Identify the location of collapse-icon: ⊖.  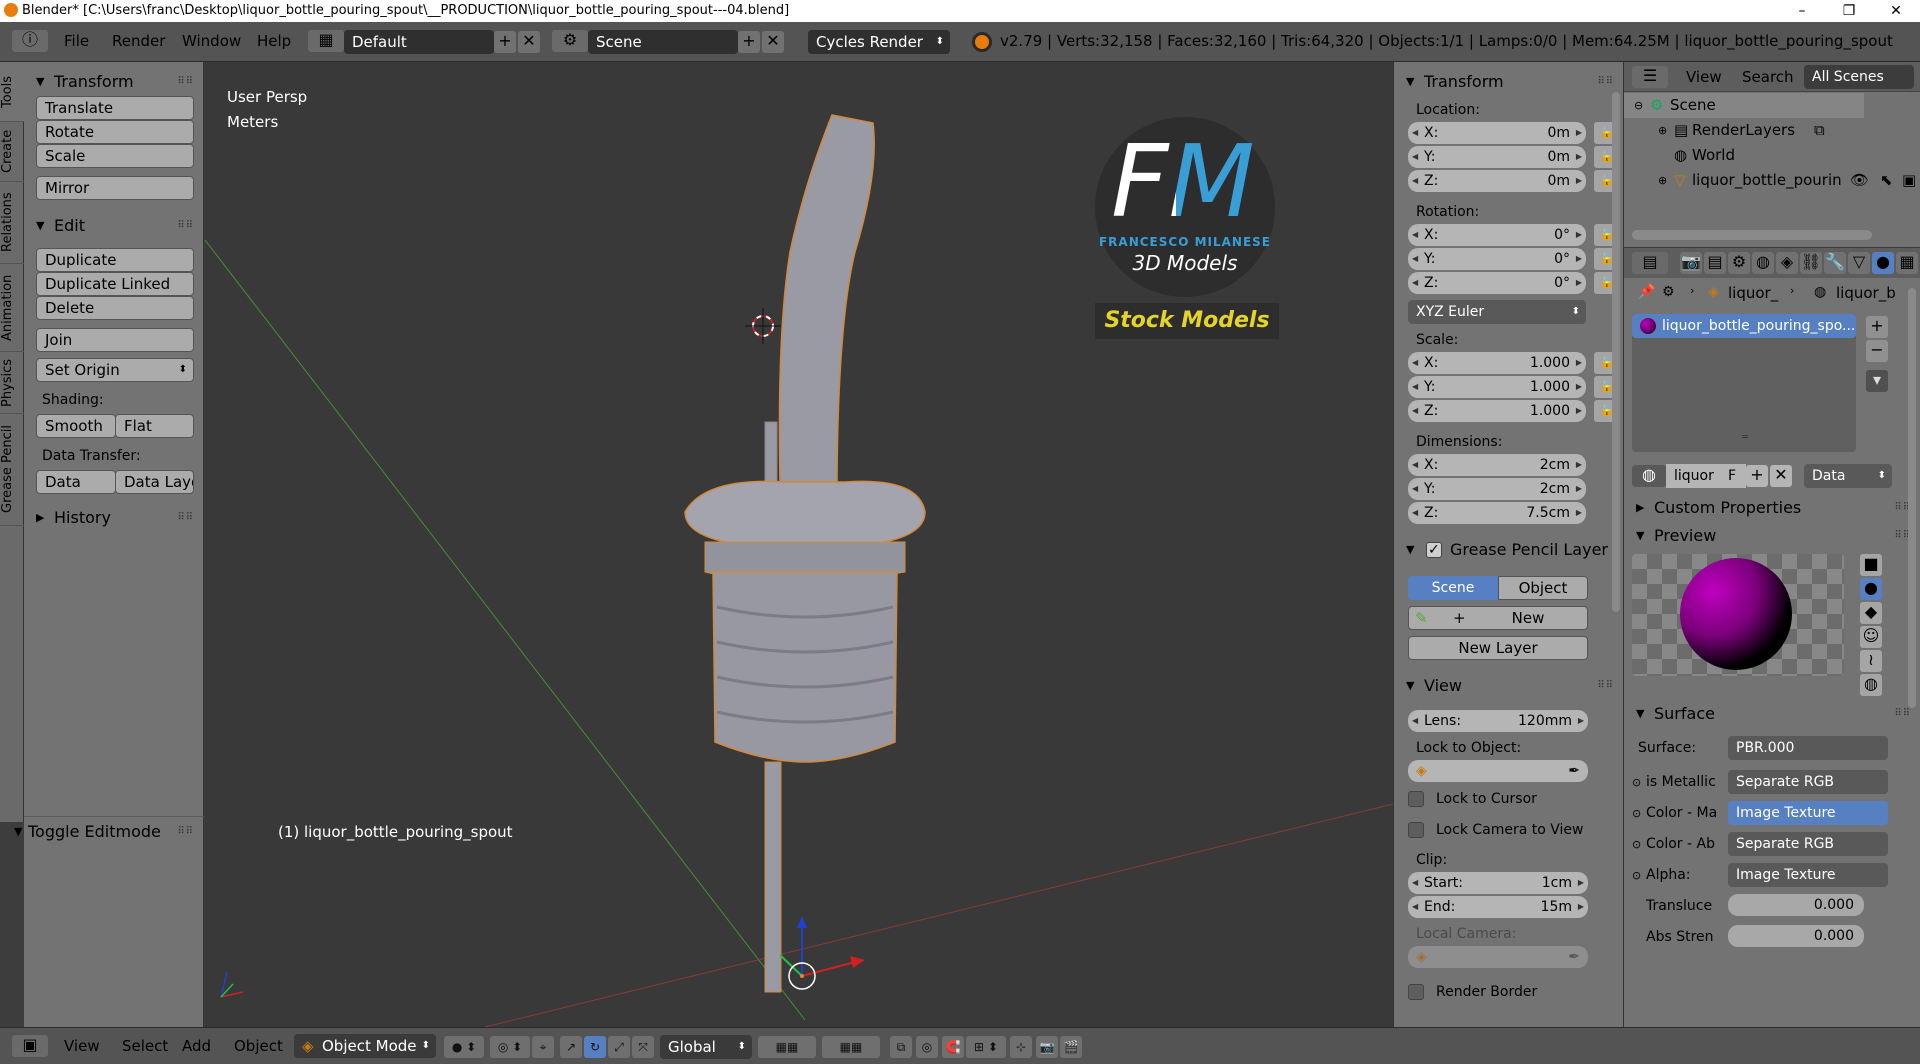
(1638, 105).